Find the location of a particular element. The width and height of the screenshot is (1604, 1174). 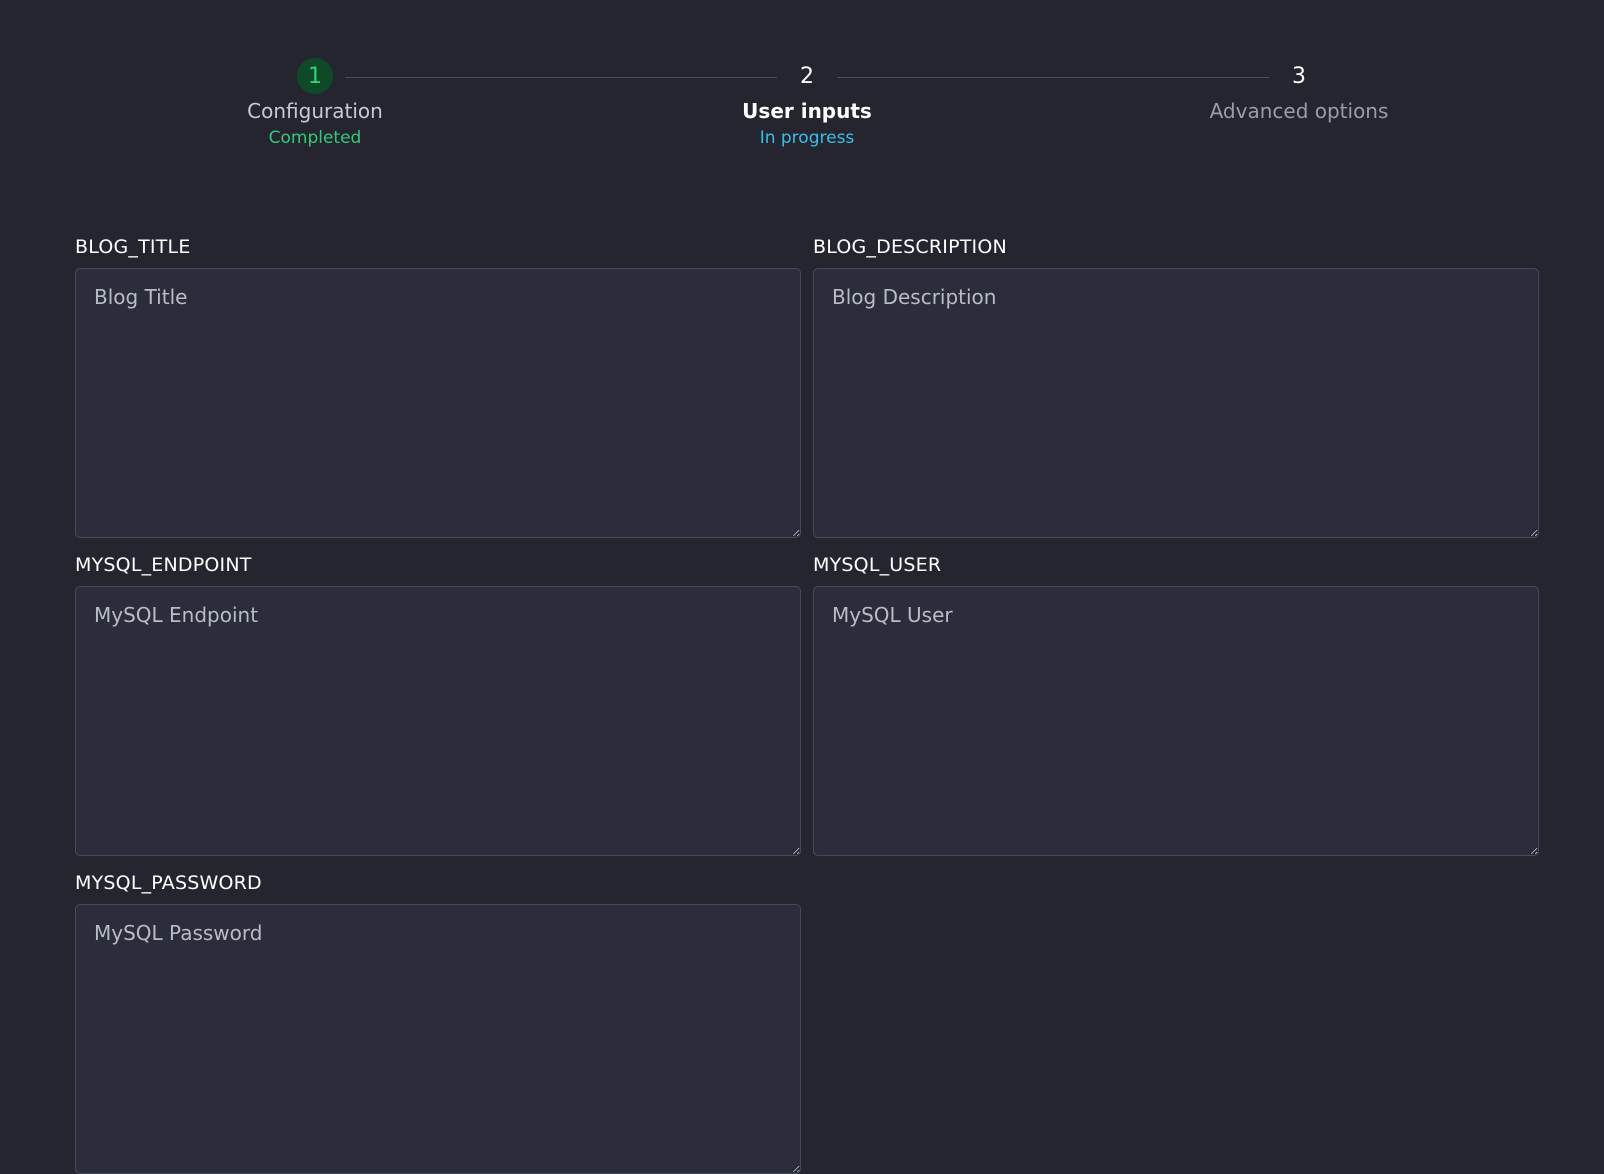

mysql-endpoint-input is located at coordinates (438, 721).